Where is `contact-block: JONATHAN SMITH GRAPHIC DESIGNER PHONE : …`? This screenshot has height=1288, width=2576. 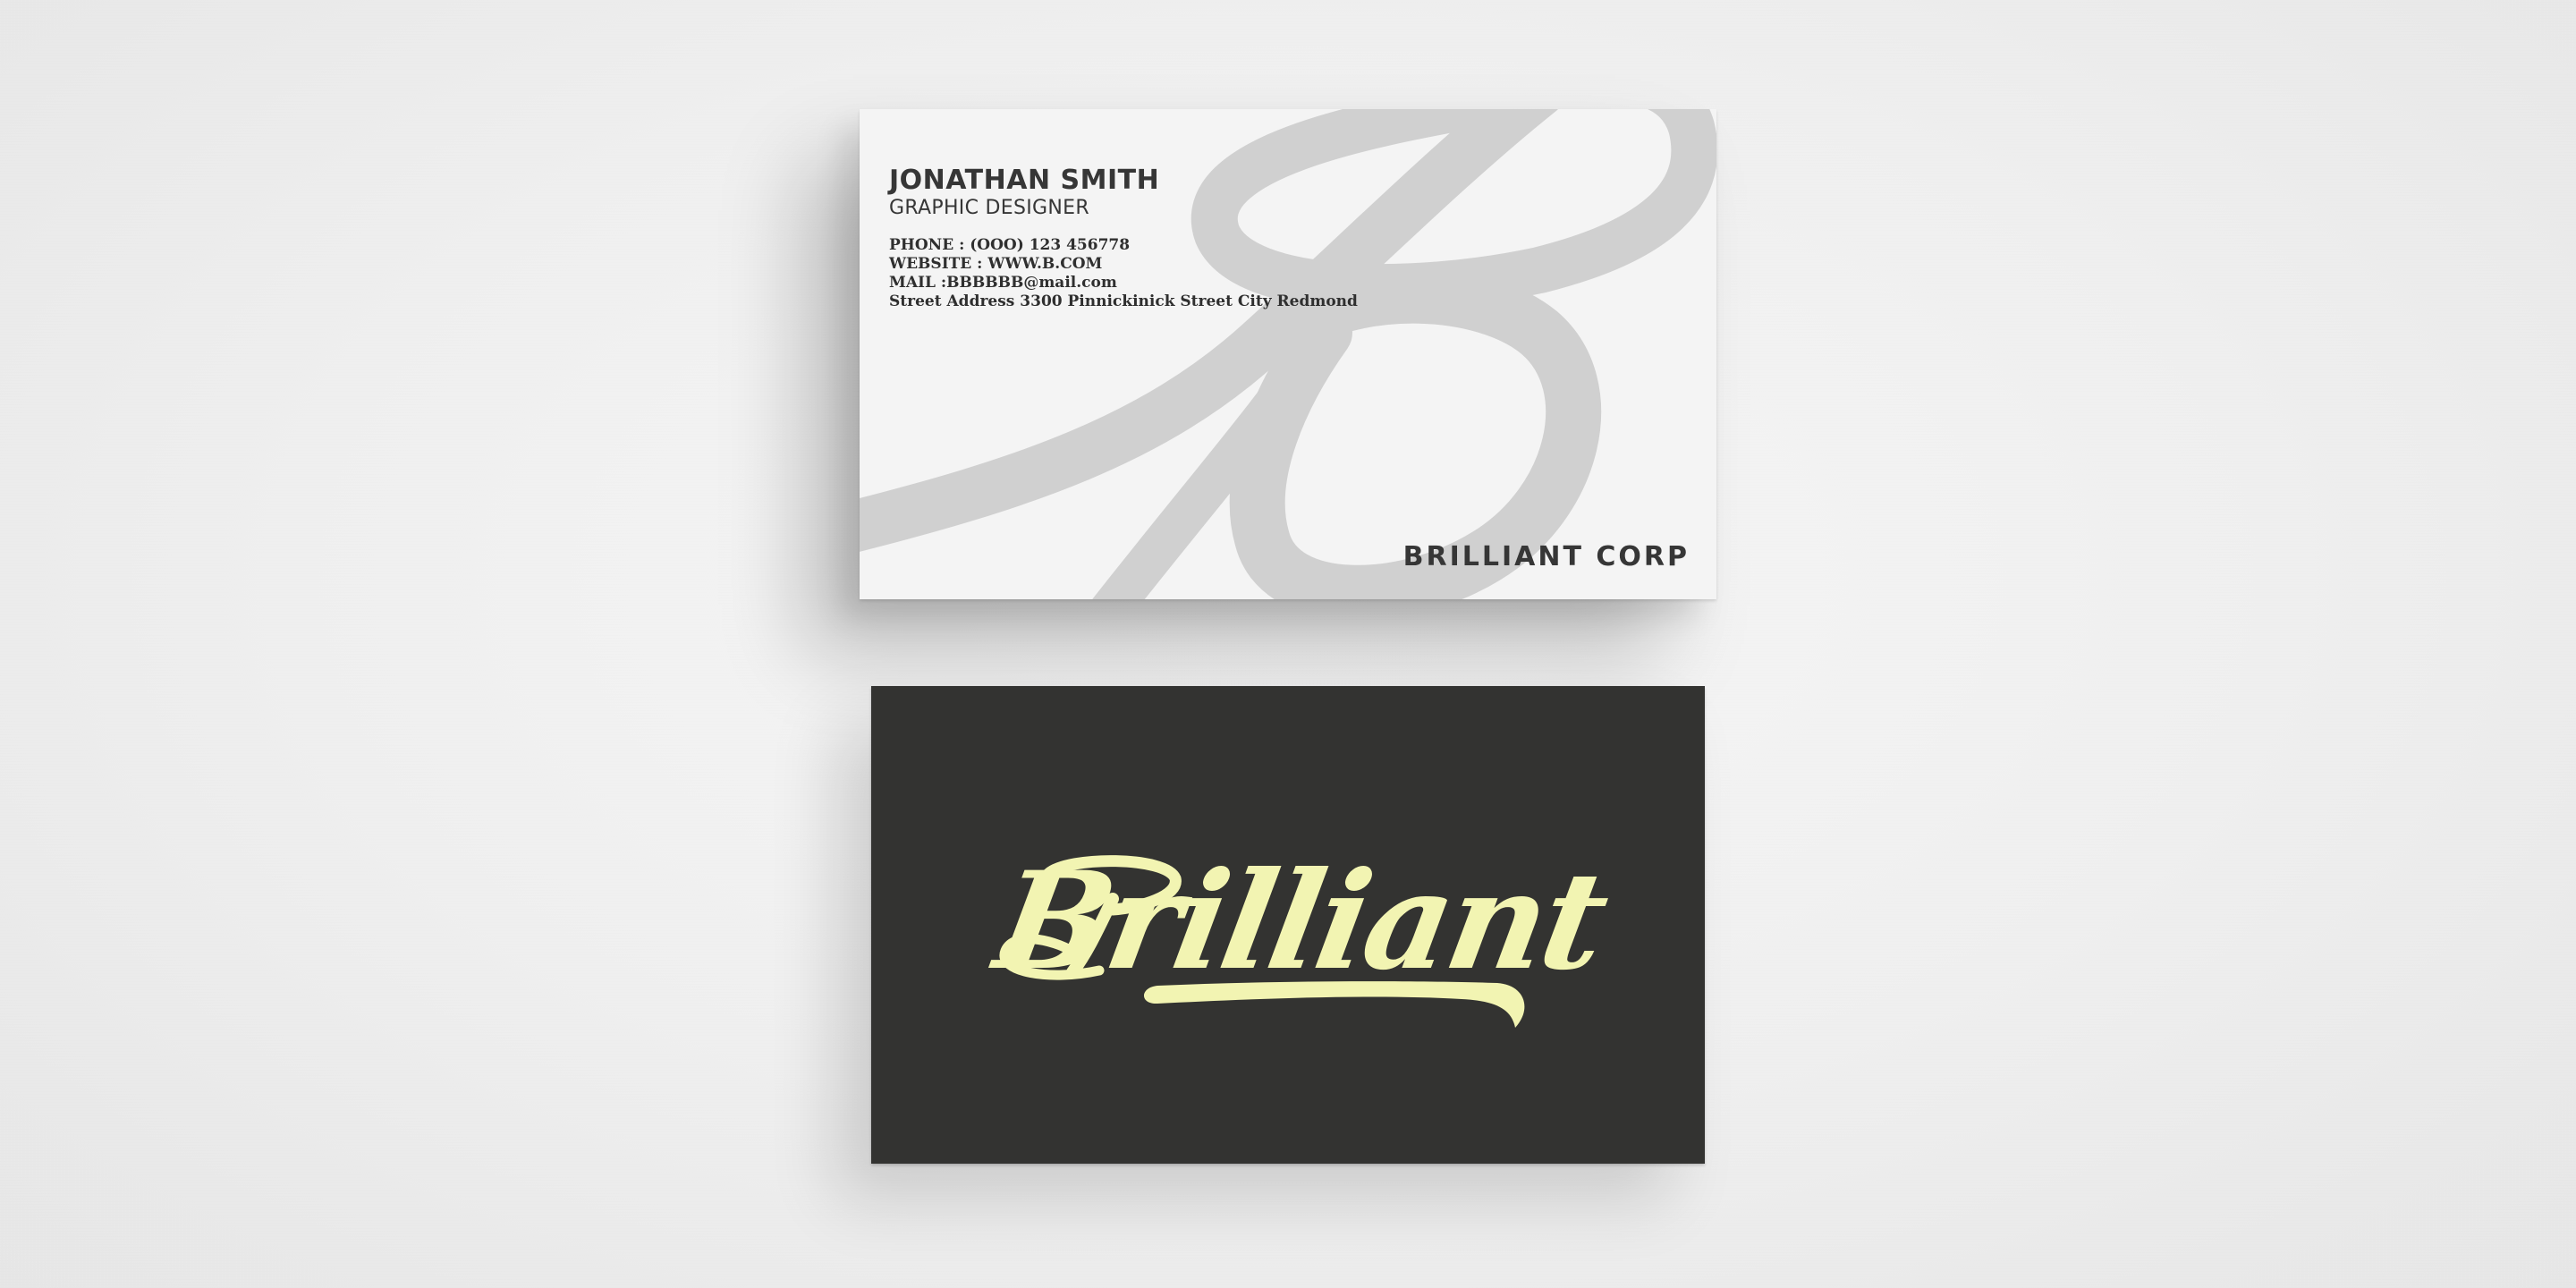 contact-block: JONATHAN SMITH GRAPHIC DESIGNER PHONE : … is located at coordinates (1123, 238).